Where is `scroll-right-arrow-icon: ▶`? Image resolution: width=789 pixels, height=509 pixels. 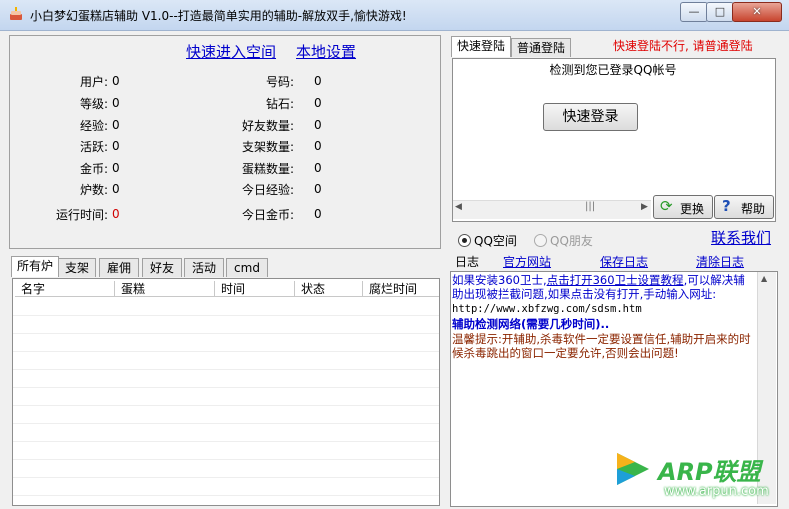 scroll-right-arrow-icon: ▶ is located at coordinates (644, 207).